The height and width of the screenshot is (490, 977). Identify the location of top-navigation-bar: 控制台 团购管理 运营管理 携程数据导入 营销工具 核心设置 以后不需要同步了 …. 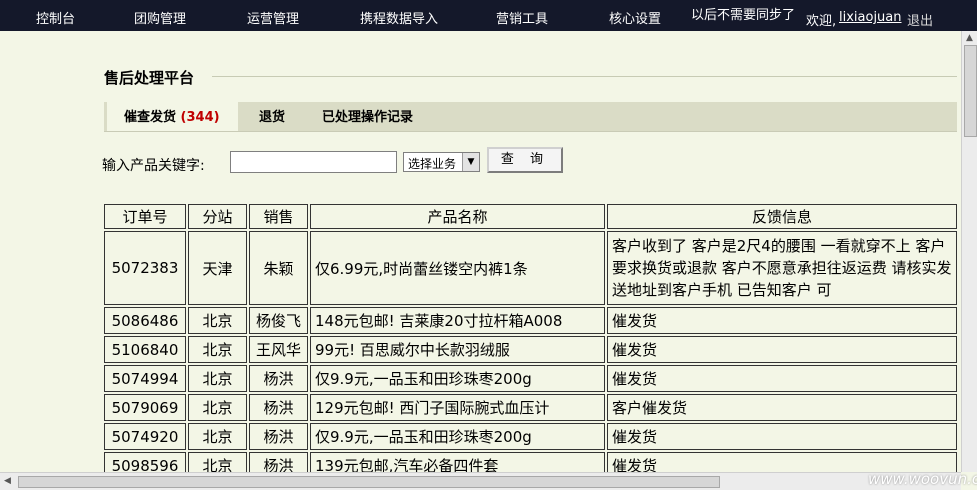
(488, 15).